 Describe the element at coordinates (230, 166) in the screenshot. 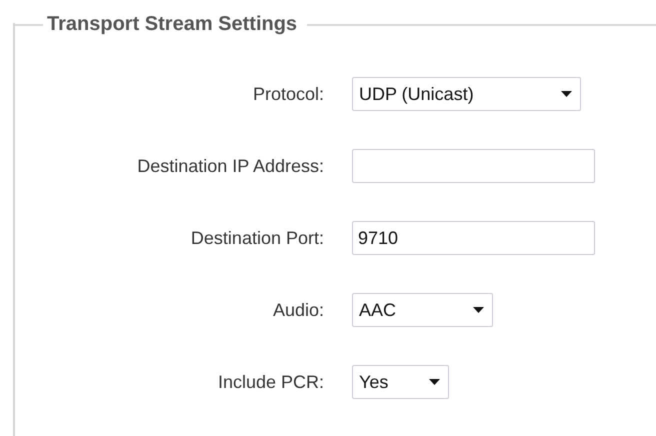

I see `field-label: Destination IP Address:` at that location.